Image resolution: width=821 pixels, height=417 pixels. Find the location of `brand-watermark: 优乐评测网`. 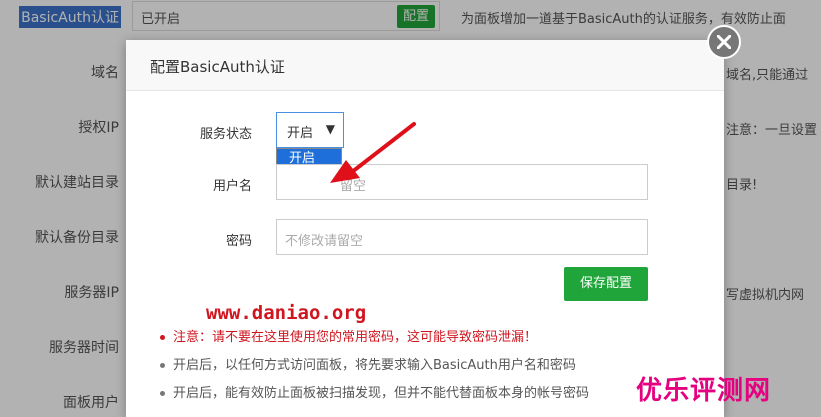

brand-watermark: 优乐评测网 is located at coordinates (704, 391).